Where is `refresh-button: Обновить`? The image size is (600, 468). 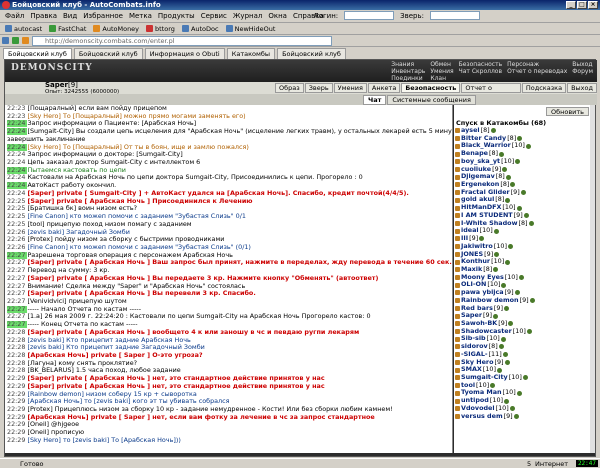
refresh-button: Обновить is located at coordinates (567, 111).